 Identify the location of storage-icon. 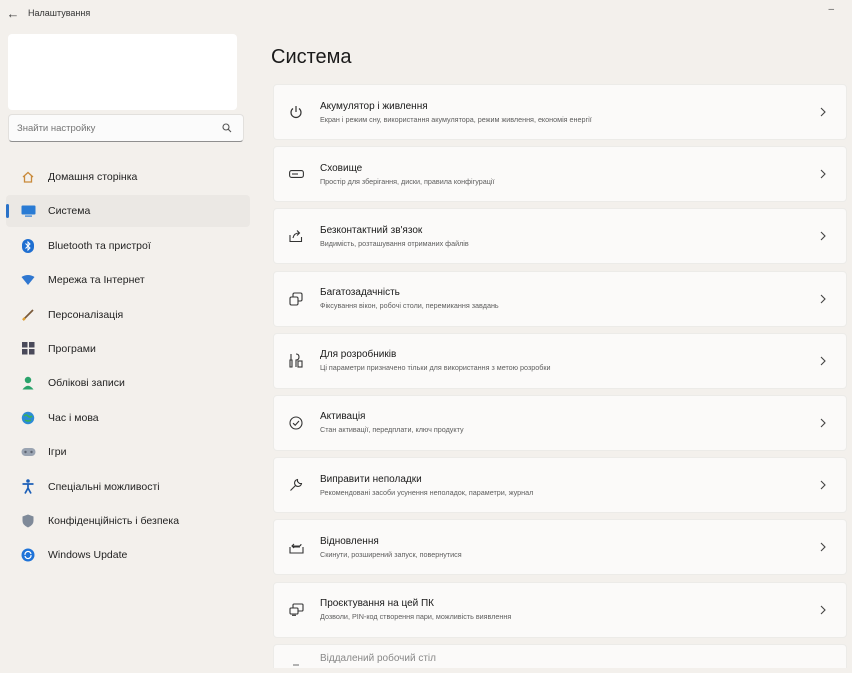
(296, 174).